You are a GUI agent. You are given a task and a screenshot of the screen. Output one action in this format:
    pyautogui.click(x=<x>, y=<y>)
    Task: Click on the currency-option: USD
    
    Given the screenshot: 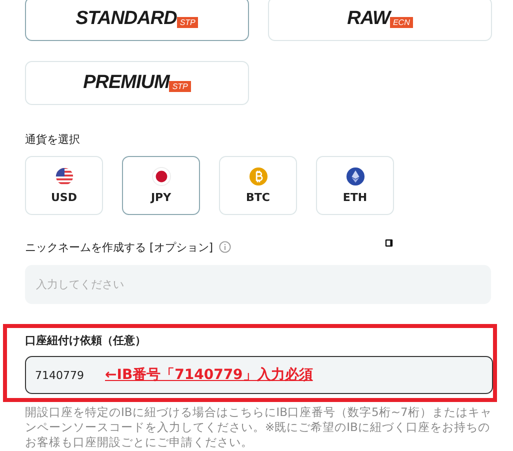 What is the action you would take?
    pyautogui.click(x=64, y=185)
    